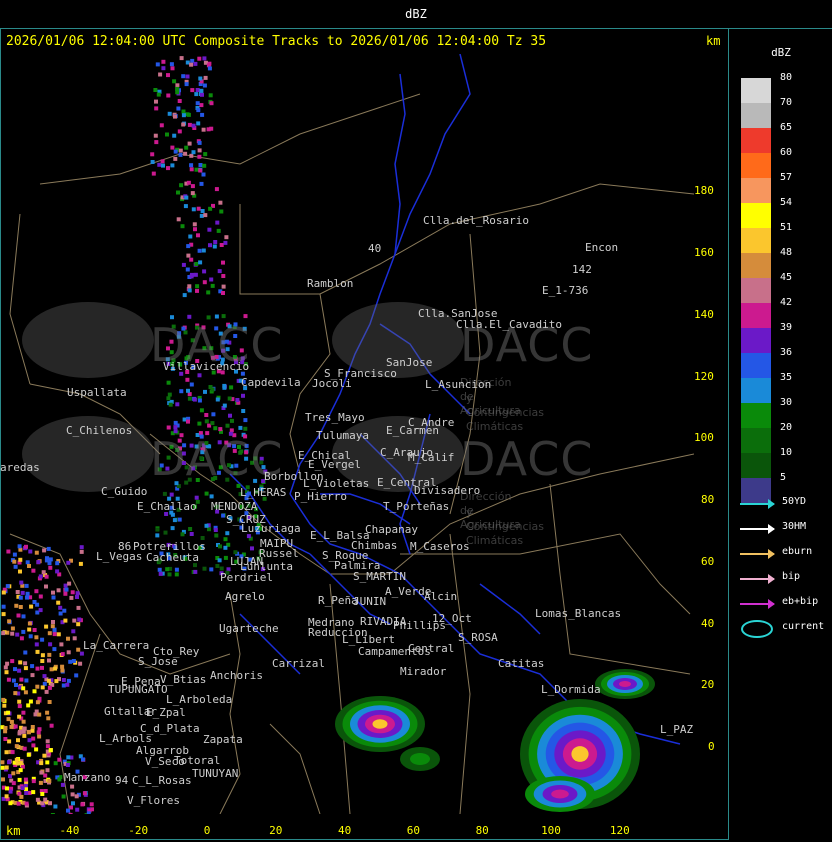 The height and width of the screenshot is (842, 832). What do you see at coordinates (794, 526) in the screenshot?
I see `track-legend-label: 30HM` at bounding box center [794, 526].